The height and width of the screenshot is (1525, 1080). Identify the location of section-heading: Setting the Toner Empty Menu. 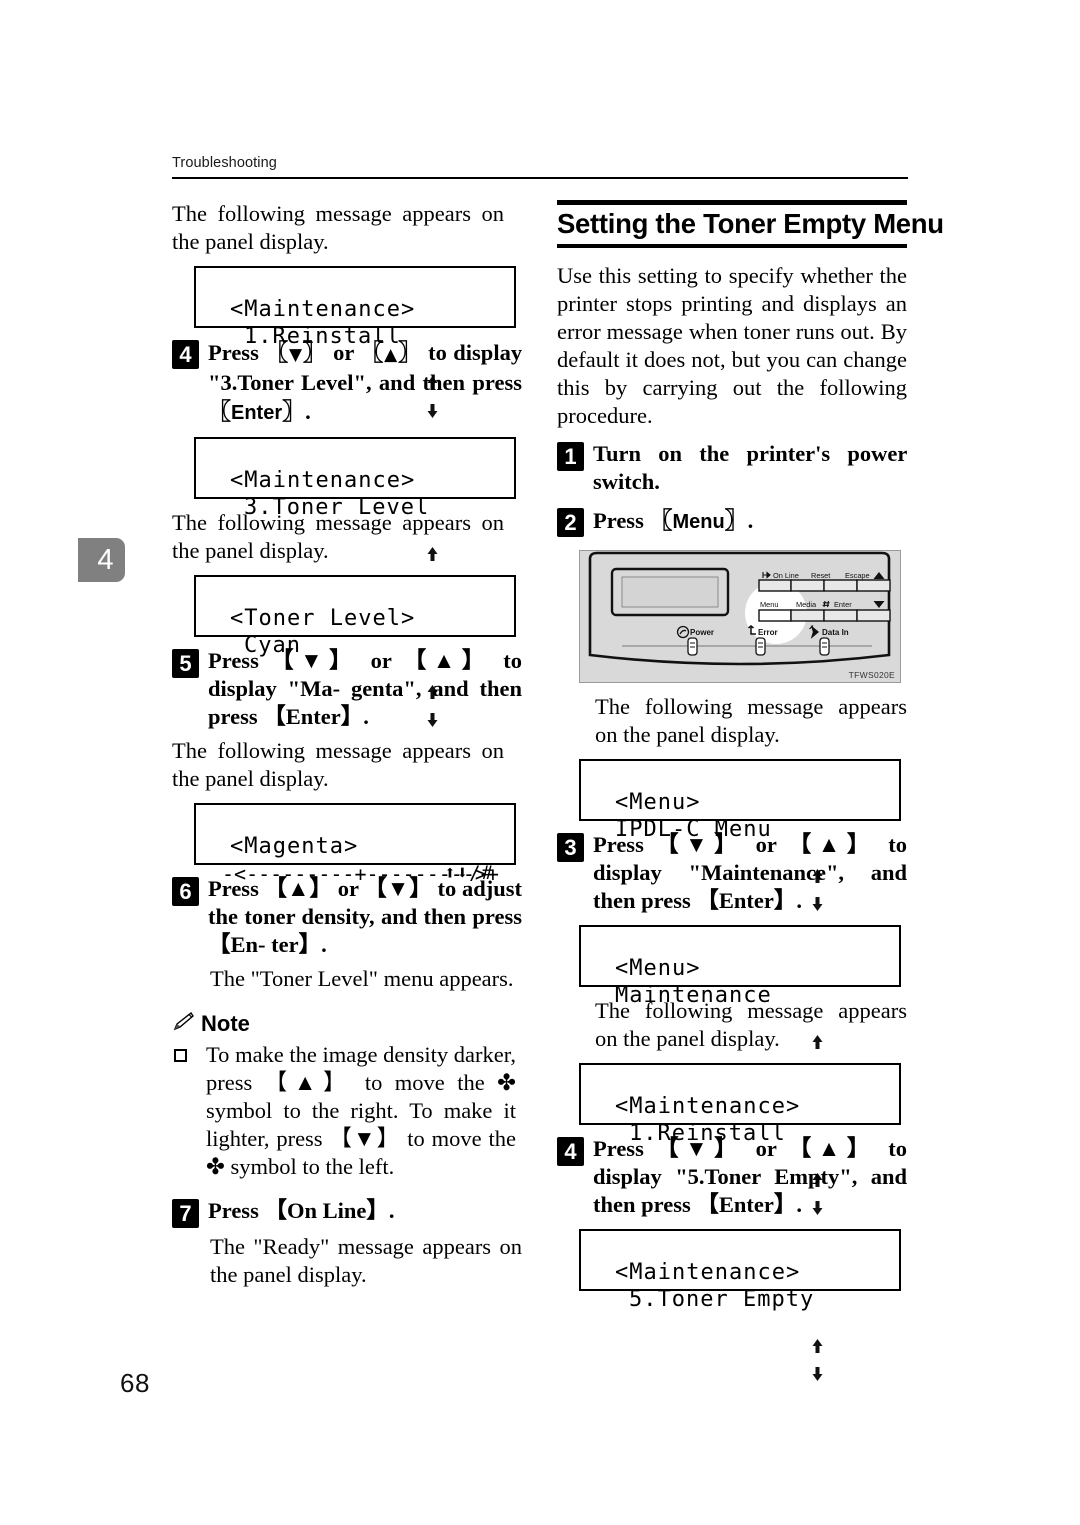
(750, 224).